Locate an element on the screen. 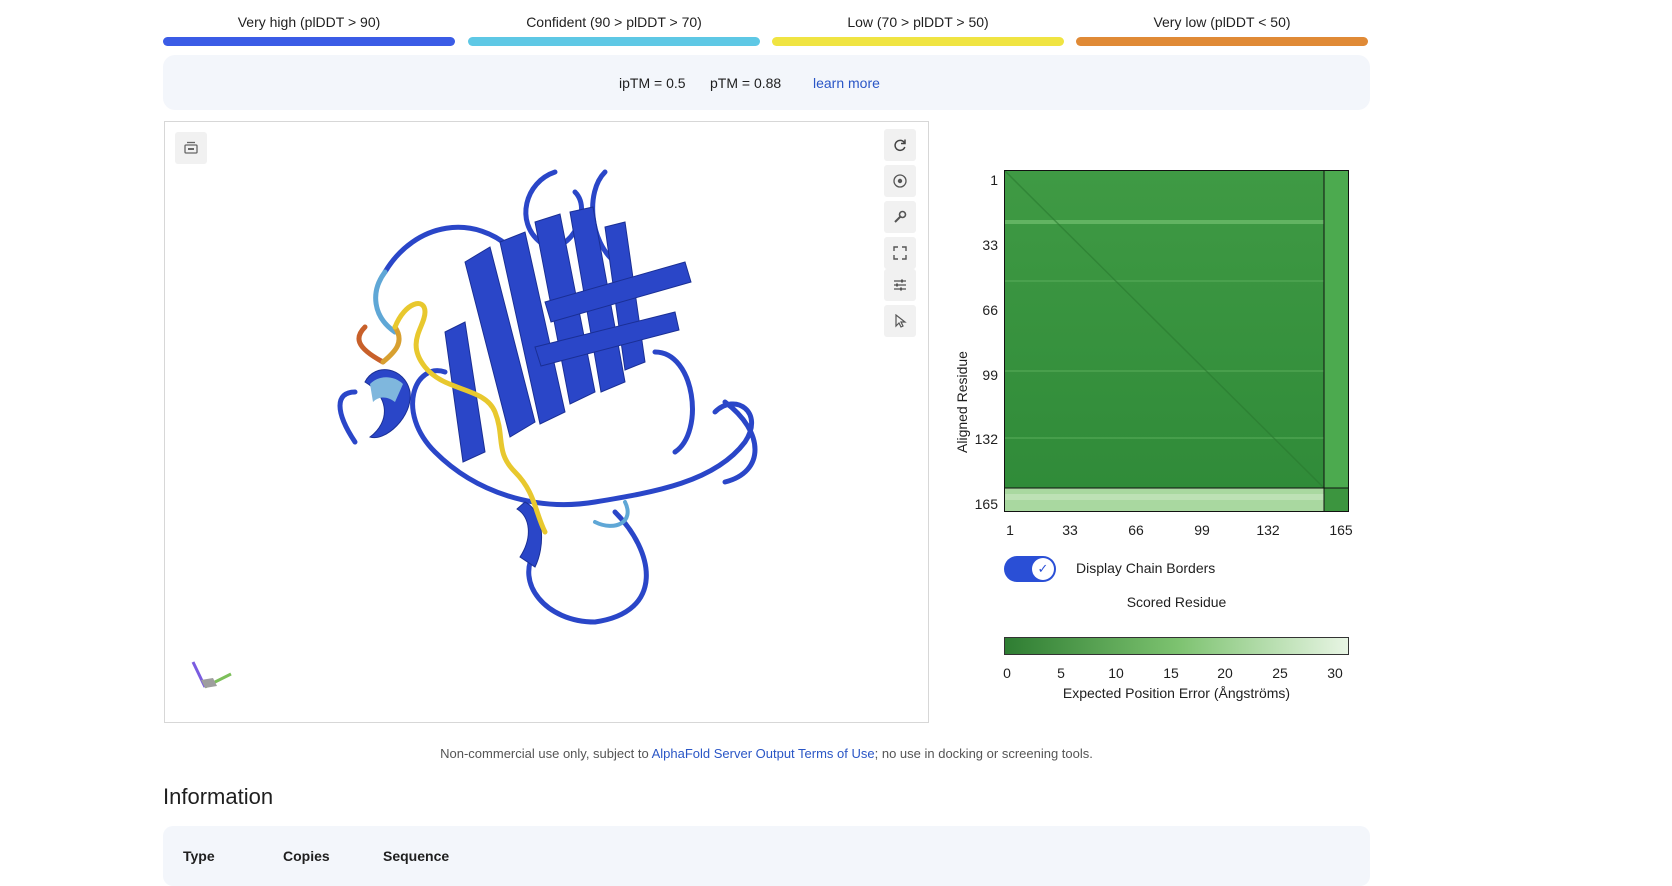  colorbar-tick: 15 is located at coordinates (1171, 673).